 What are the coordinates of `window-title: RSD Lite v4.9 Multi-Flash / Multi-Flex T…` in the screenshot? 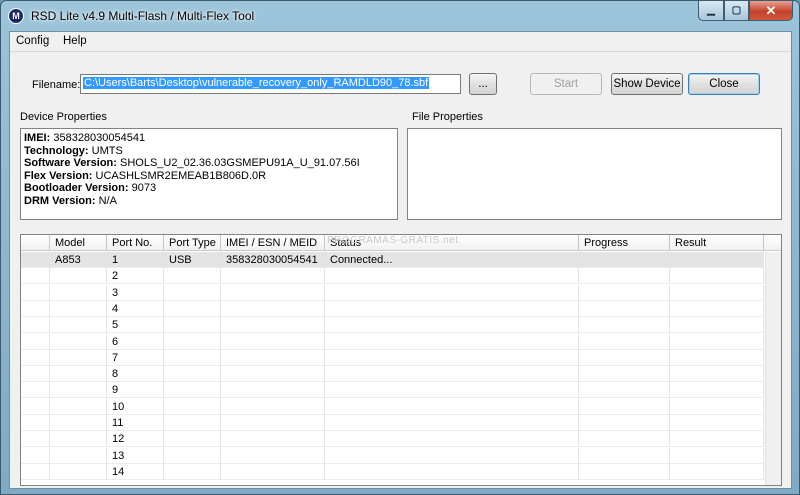 It's located at (143, 16).